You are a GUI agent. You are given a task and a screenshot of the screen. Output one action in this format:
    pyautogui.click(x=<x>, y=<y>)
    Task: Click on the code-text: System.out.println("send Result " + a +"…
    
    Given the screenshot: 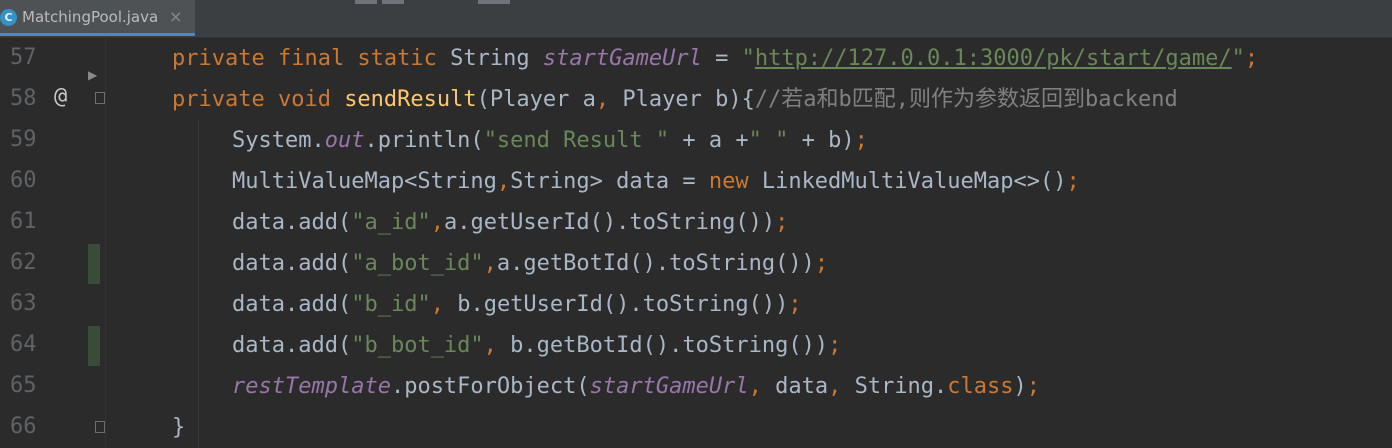 What is the action you would take?
    pyautogui.click(x=550, y=141)
    